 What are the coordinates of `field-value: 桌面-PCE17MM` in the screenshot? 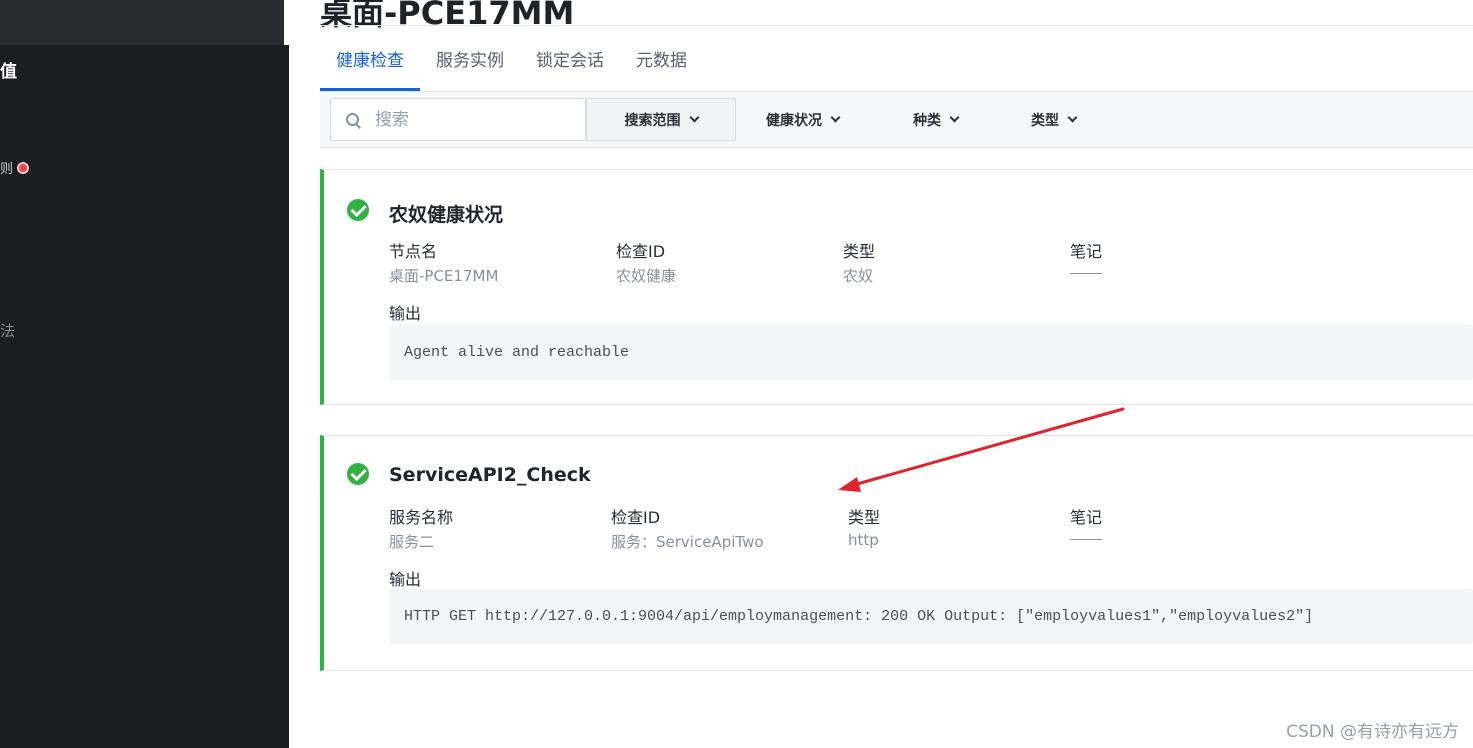 It's located at (444, 276).